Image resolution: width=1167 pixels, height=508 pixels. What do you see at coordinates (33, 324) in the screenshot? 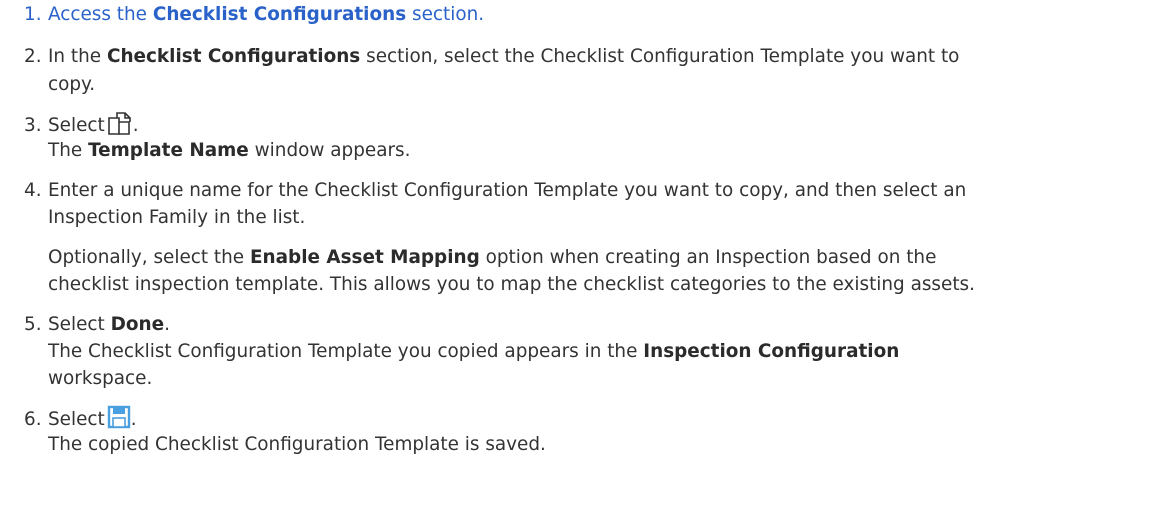
I see `step-number: 5.` at bounding box center [33, 324].